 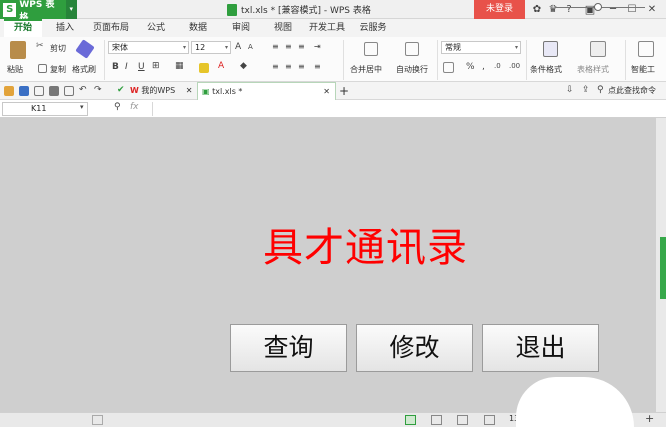 What do you see at coordinates (301, 46) in the screenshot?
I see `align-bottom-icon: ≡` at bounding box center [301, 46].